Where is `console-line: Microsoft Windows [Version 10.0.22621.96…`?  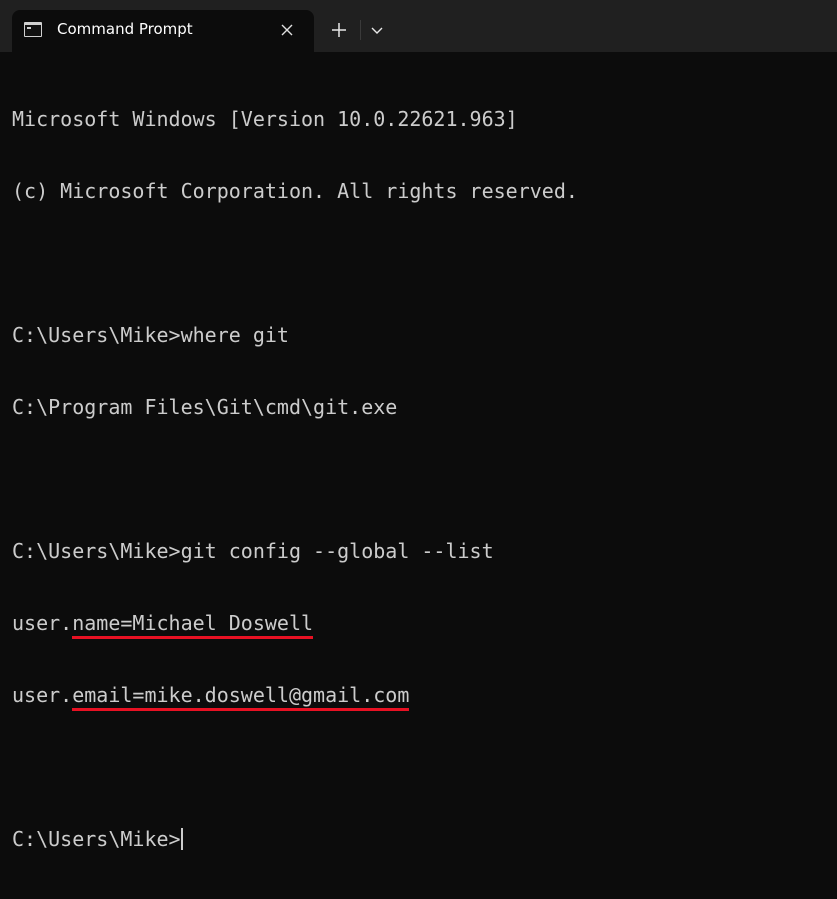
console-line: Microsoft Windows [Version 10.0.22621.96… is located at coordinates (265, 119).